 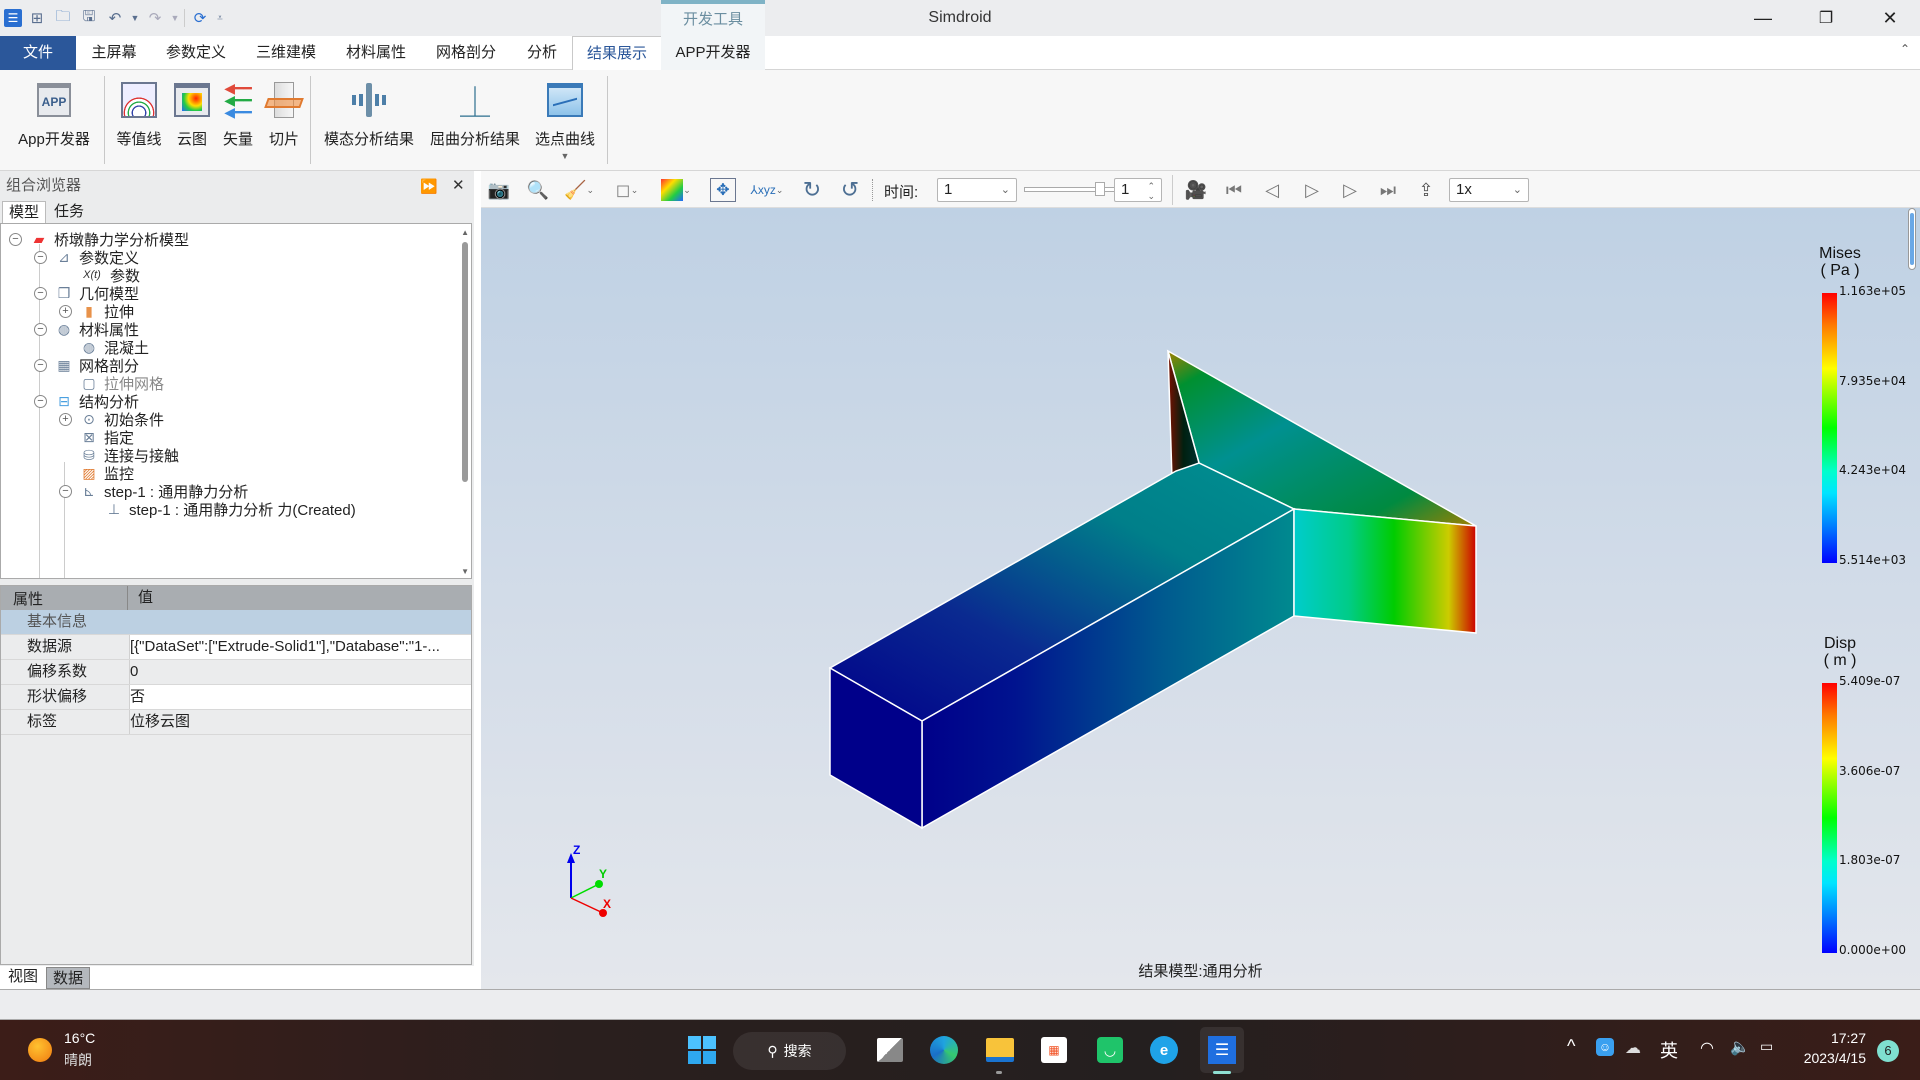 I want to click on property-value: 否, so click(x=300, y=697).